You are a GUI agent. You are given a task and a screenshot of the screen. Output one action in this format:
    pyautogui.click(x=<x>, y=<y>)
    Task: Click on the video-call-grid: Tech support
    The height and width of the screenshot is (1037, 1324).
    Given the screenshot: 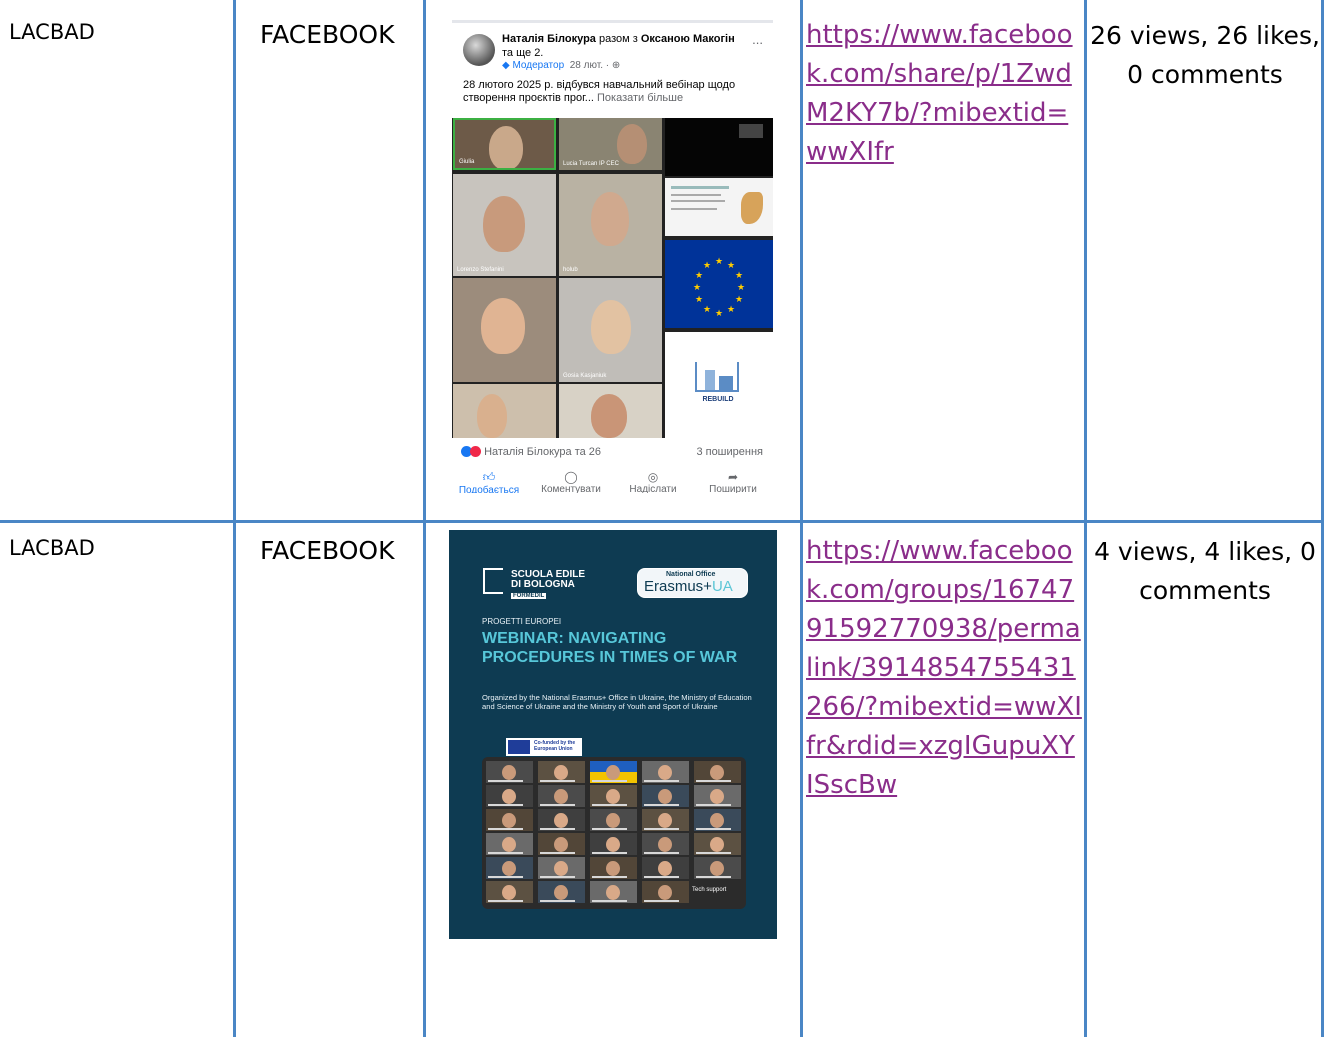 What is the action you would take?
    pyautogui.click(x=614, y=833)
    